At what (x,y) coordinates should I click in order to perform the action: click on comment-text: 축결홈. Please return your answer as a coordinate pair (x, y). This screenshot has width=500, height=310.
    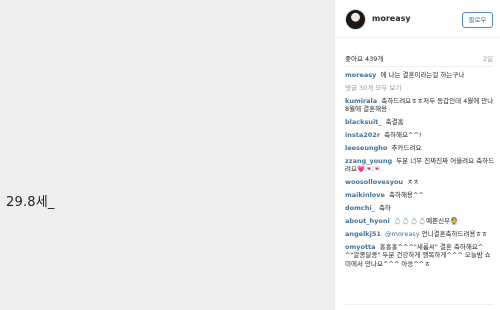
    Looking at the image, I should click on (394, 122).